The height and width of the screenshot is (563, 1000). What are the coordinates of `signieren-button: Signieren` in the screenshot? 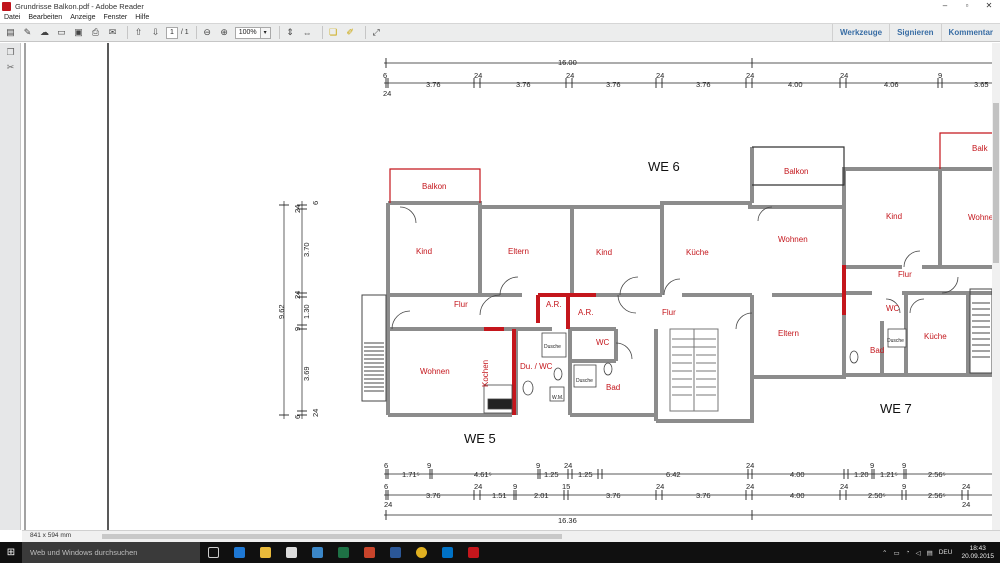 It's located at (914, 32).